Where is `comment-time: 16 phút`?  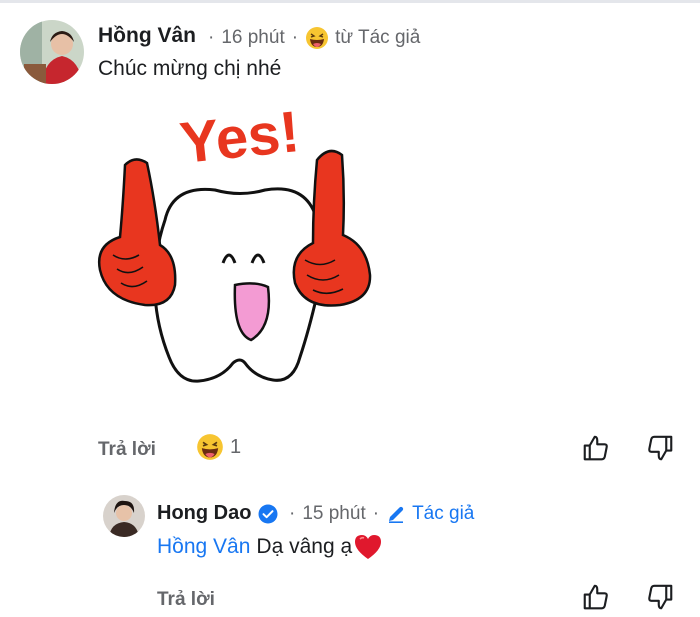 comment-time: 16 phút is located at coordinates (252, 38).